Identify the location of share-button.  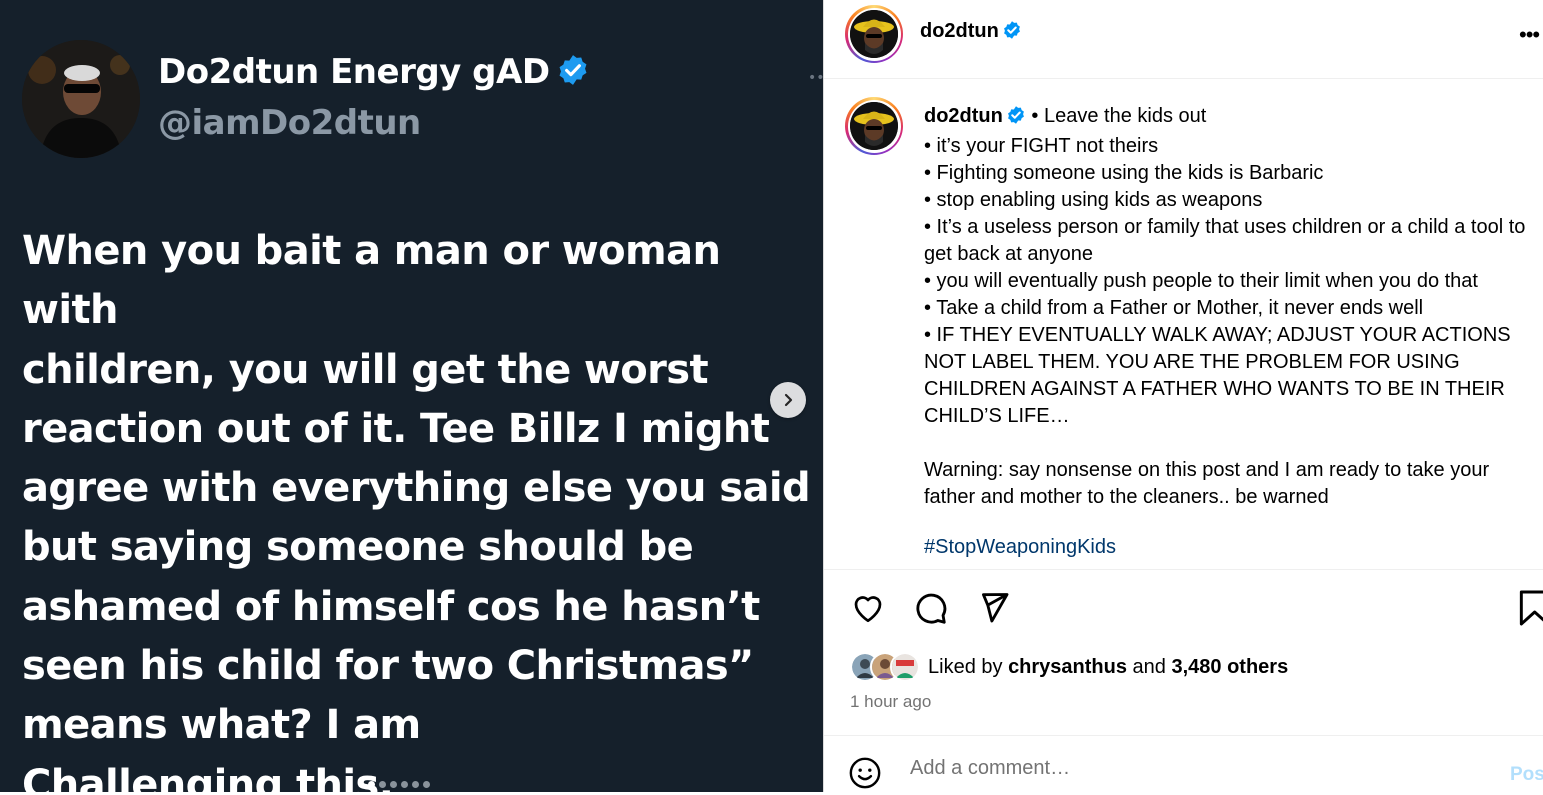
(992, 608).